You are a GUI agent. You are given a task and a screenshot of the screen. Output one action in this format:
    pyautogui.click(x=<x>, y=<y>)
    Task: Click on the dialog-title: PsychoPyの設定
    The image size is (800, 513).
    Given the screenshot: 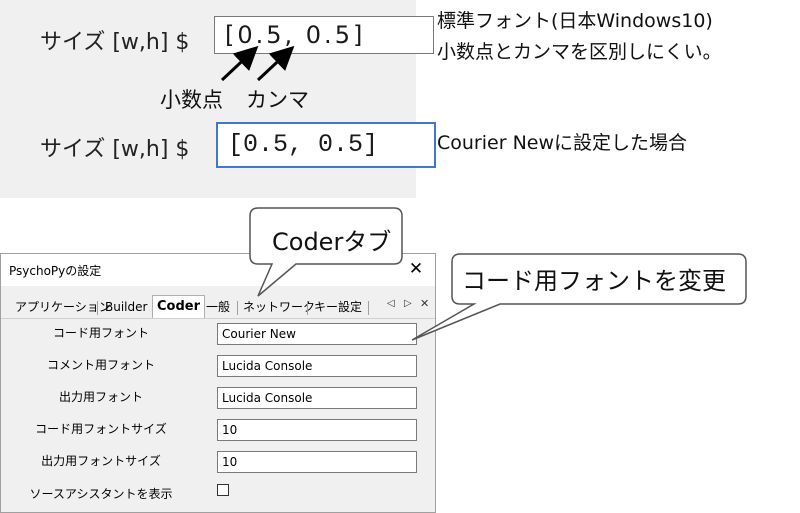 What is the action you would take?
    pyautogui.click(x=55, y=271)
    